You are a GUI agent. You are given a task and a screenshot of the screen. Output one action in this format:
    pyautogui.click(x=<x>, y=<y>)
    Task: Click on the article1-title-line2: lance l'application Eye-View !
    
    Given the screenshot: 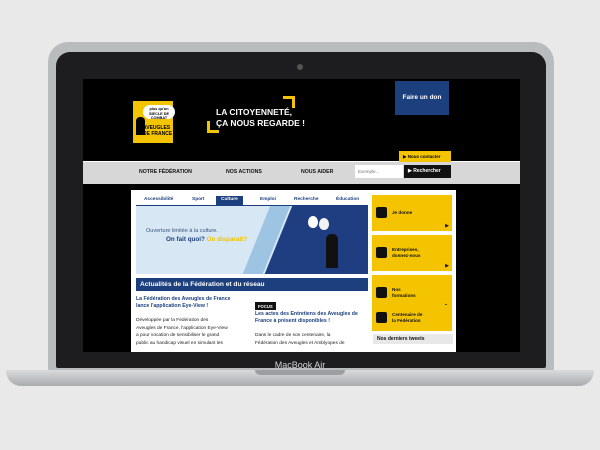 What is the action you would take?
    pyautogui.click(x=172, y=306)
    